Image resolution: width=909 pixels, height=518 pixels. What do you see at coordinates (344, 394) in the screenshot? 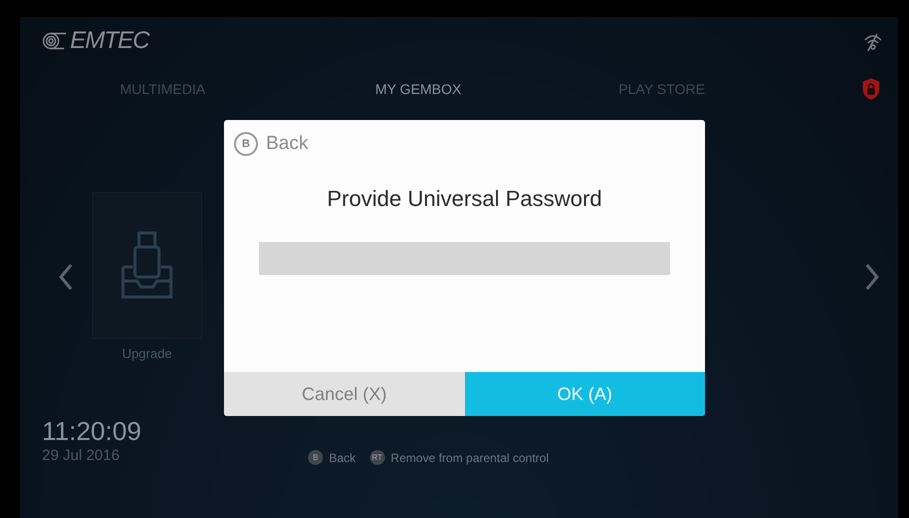
I see `dialog-button: Cancel (X)` at bounding box center [344, 394].